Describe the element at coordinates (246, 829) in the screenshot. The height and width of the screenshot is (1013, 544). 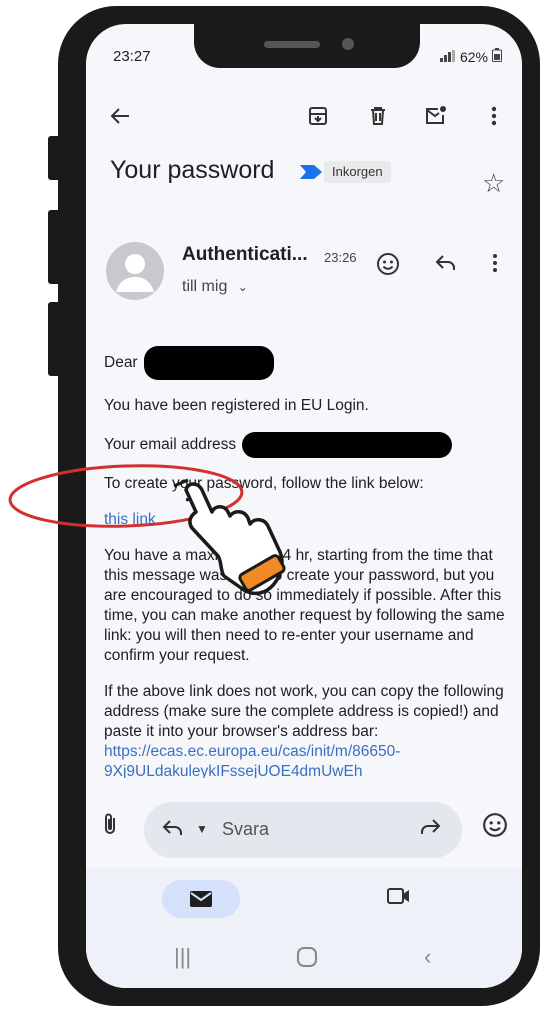
I see `reply-placeholder: Svara` at that location.